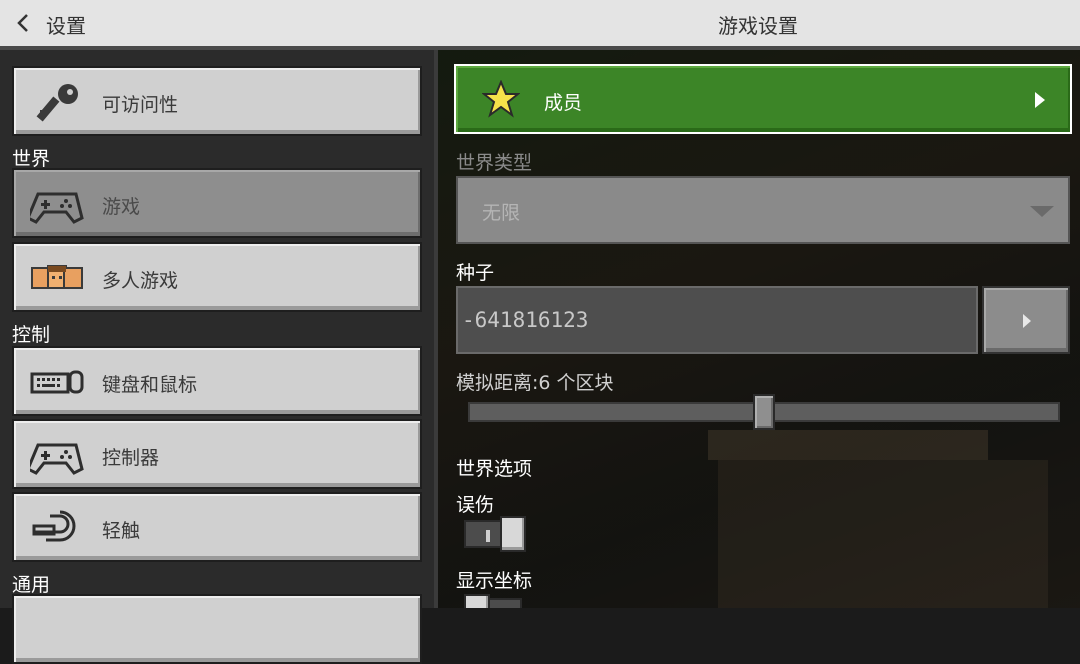 This screenshot has width=1080, height=664. What do you see at coordinates (540, 25) in the screenshot?
I see `top-bar: 设置 游戏设置` at bounding box center [540, 25].